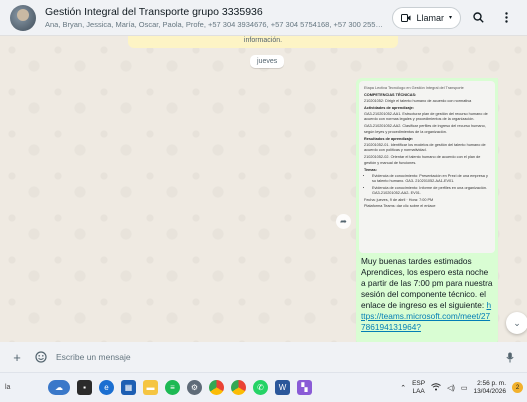  What do you see at coordinates (517, 387) in the screenshot?
I see `notification-badge: 2` at bounding box center [517, 387].